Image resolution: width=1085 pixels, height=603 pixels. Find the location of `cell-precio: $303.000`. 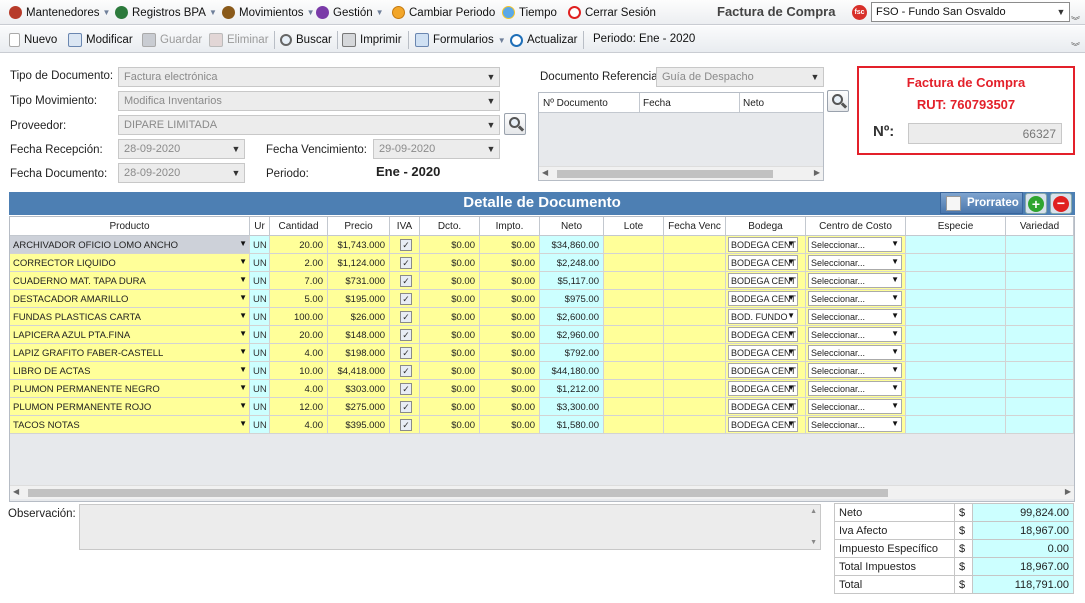

cell-precio: $303.000 is located at coordinates (359, 389).